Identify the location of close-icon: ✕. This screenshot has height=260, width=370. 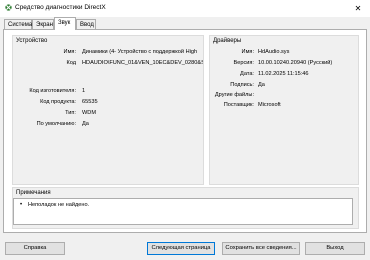
(358, 8).